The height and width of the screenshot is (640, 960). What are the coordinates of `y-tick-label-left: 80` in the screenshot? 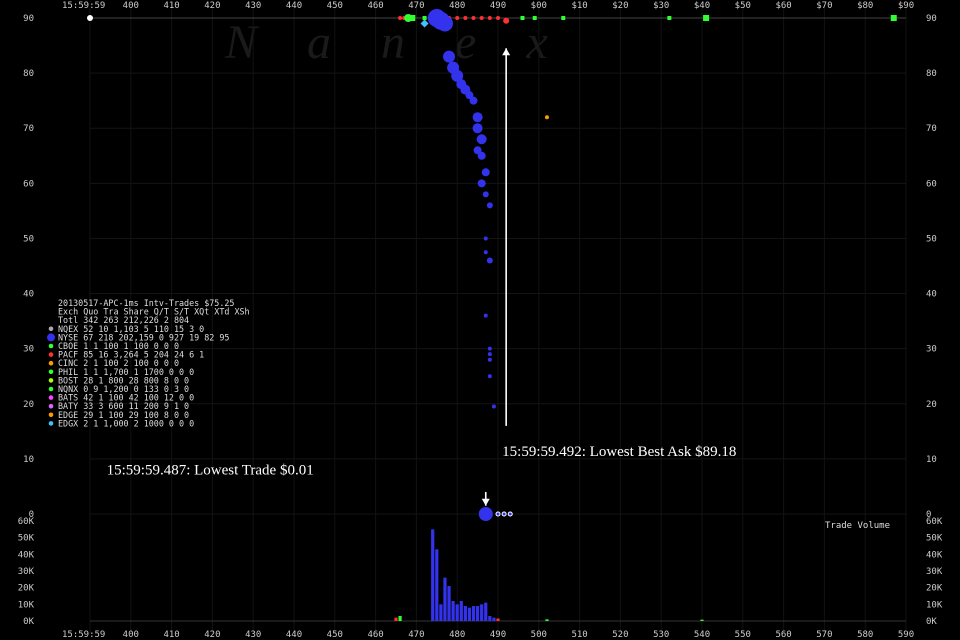 It's located at (28, 74).